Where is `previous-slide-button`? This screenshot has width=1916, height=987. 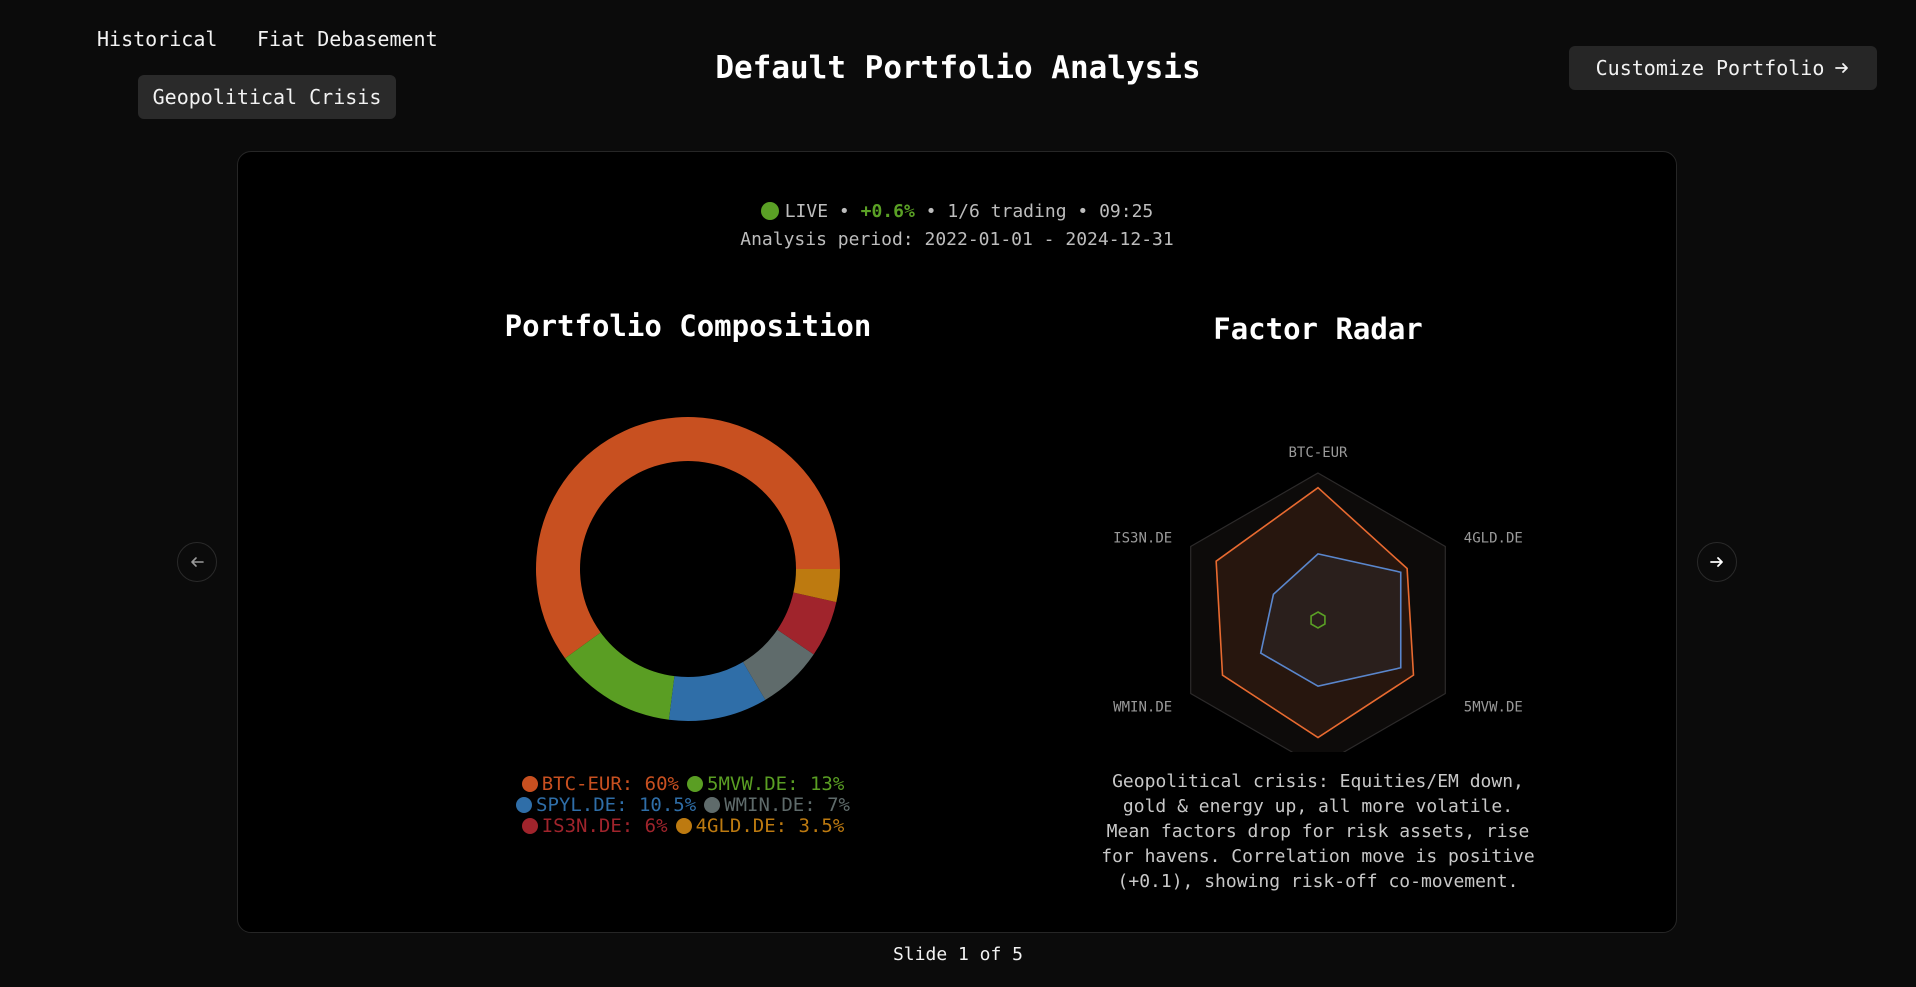
previous-slide-button is located at coordinates (197, 562).